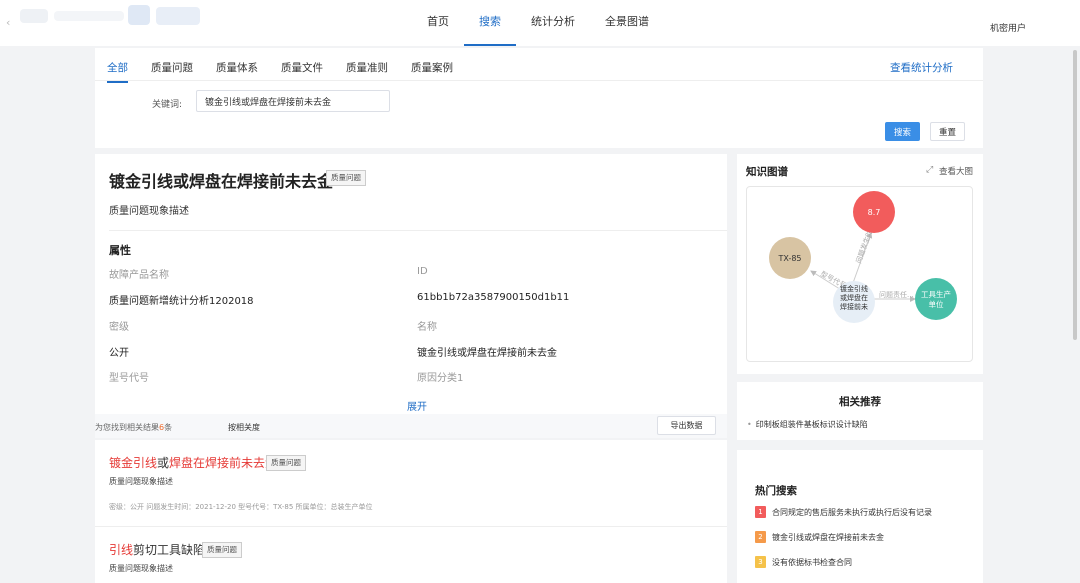  Describe the element at coordinates (760, 512) in the screenshot. I see `rank-badge: 1` at that location.